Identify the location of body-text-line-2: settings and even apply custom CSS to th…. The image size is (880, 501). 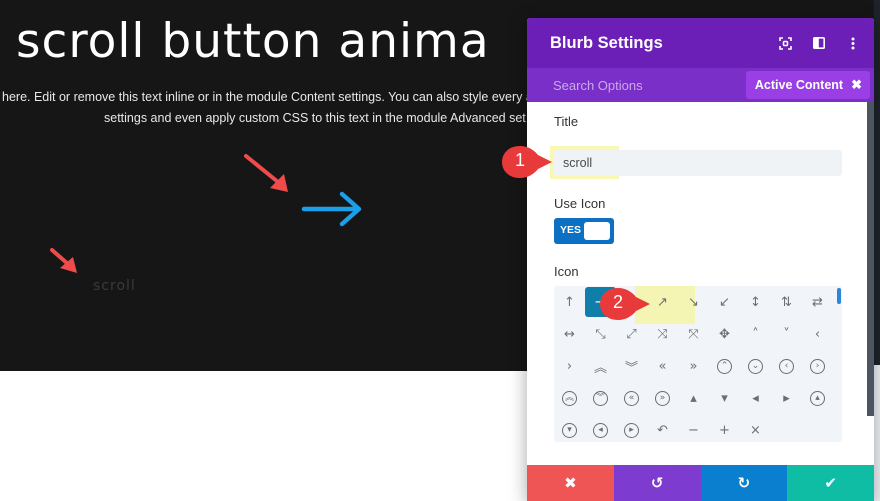
(315, 118).